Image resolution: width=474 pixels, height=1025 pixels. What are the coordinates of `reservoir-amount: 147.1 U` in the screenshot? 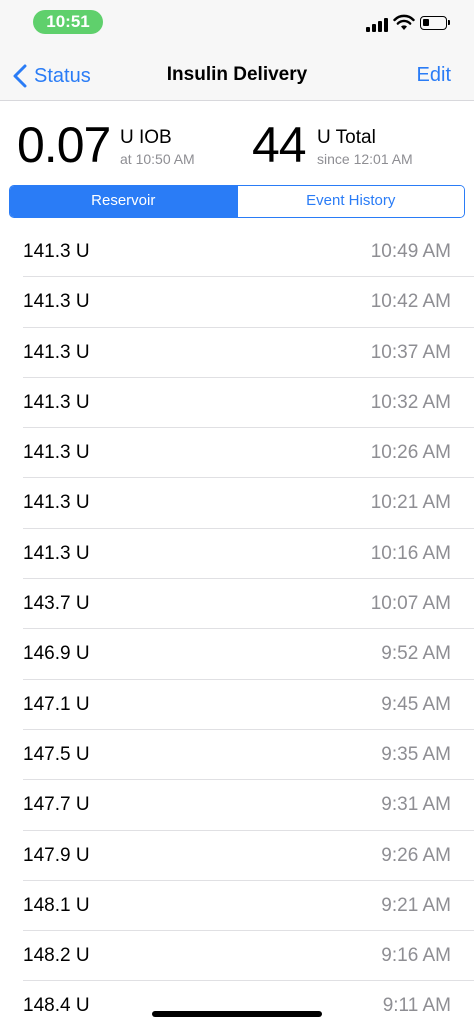 It's located at (56, 704).